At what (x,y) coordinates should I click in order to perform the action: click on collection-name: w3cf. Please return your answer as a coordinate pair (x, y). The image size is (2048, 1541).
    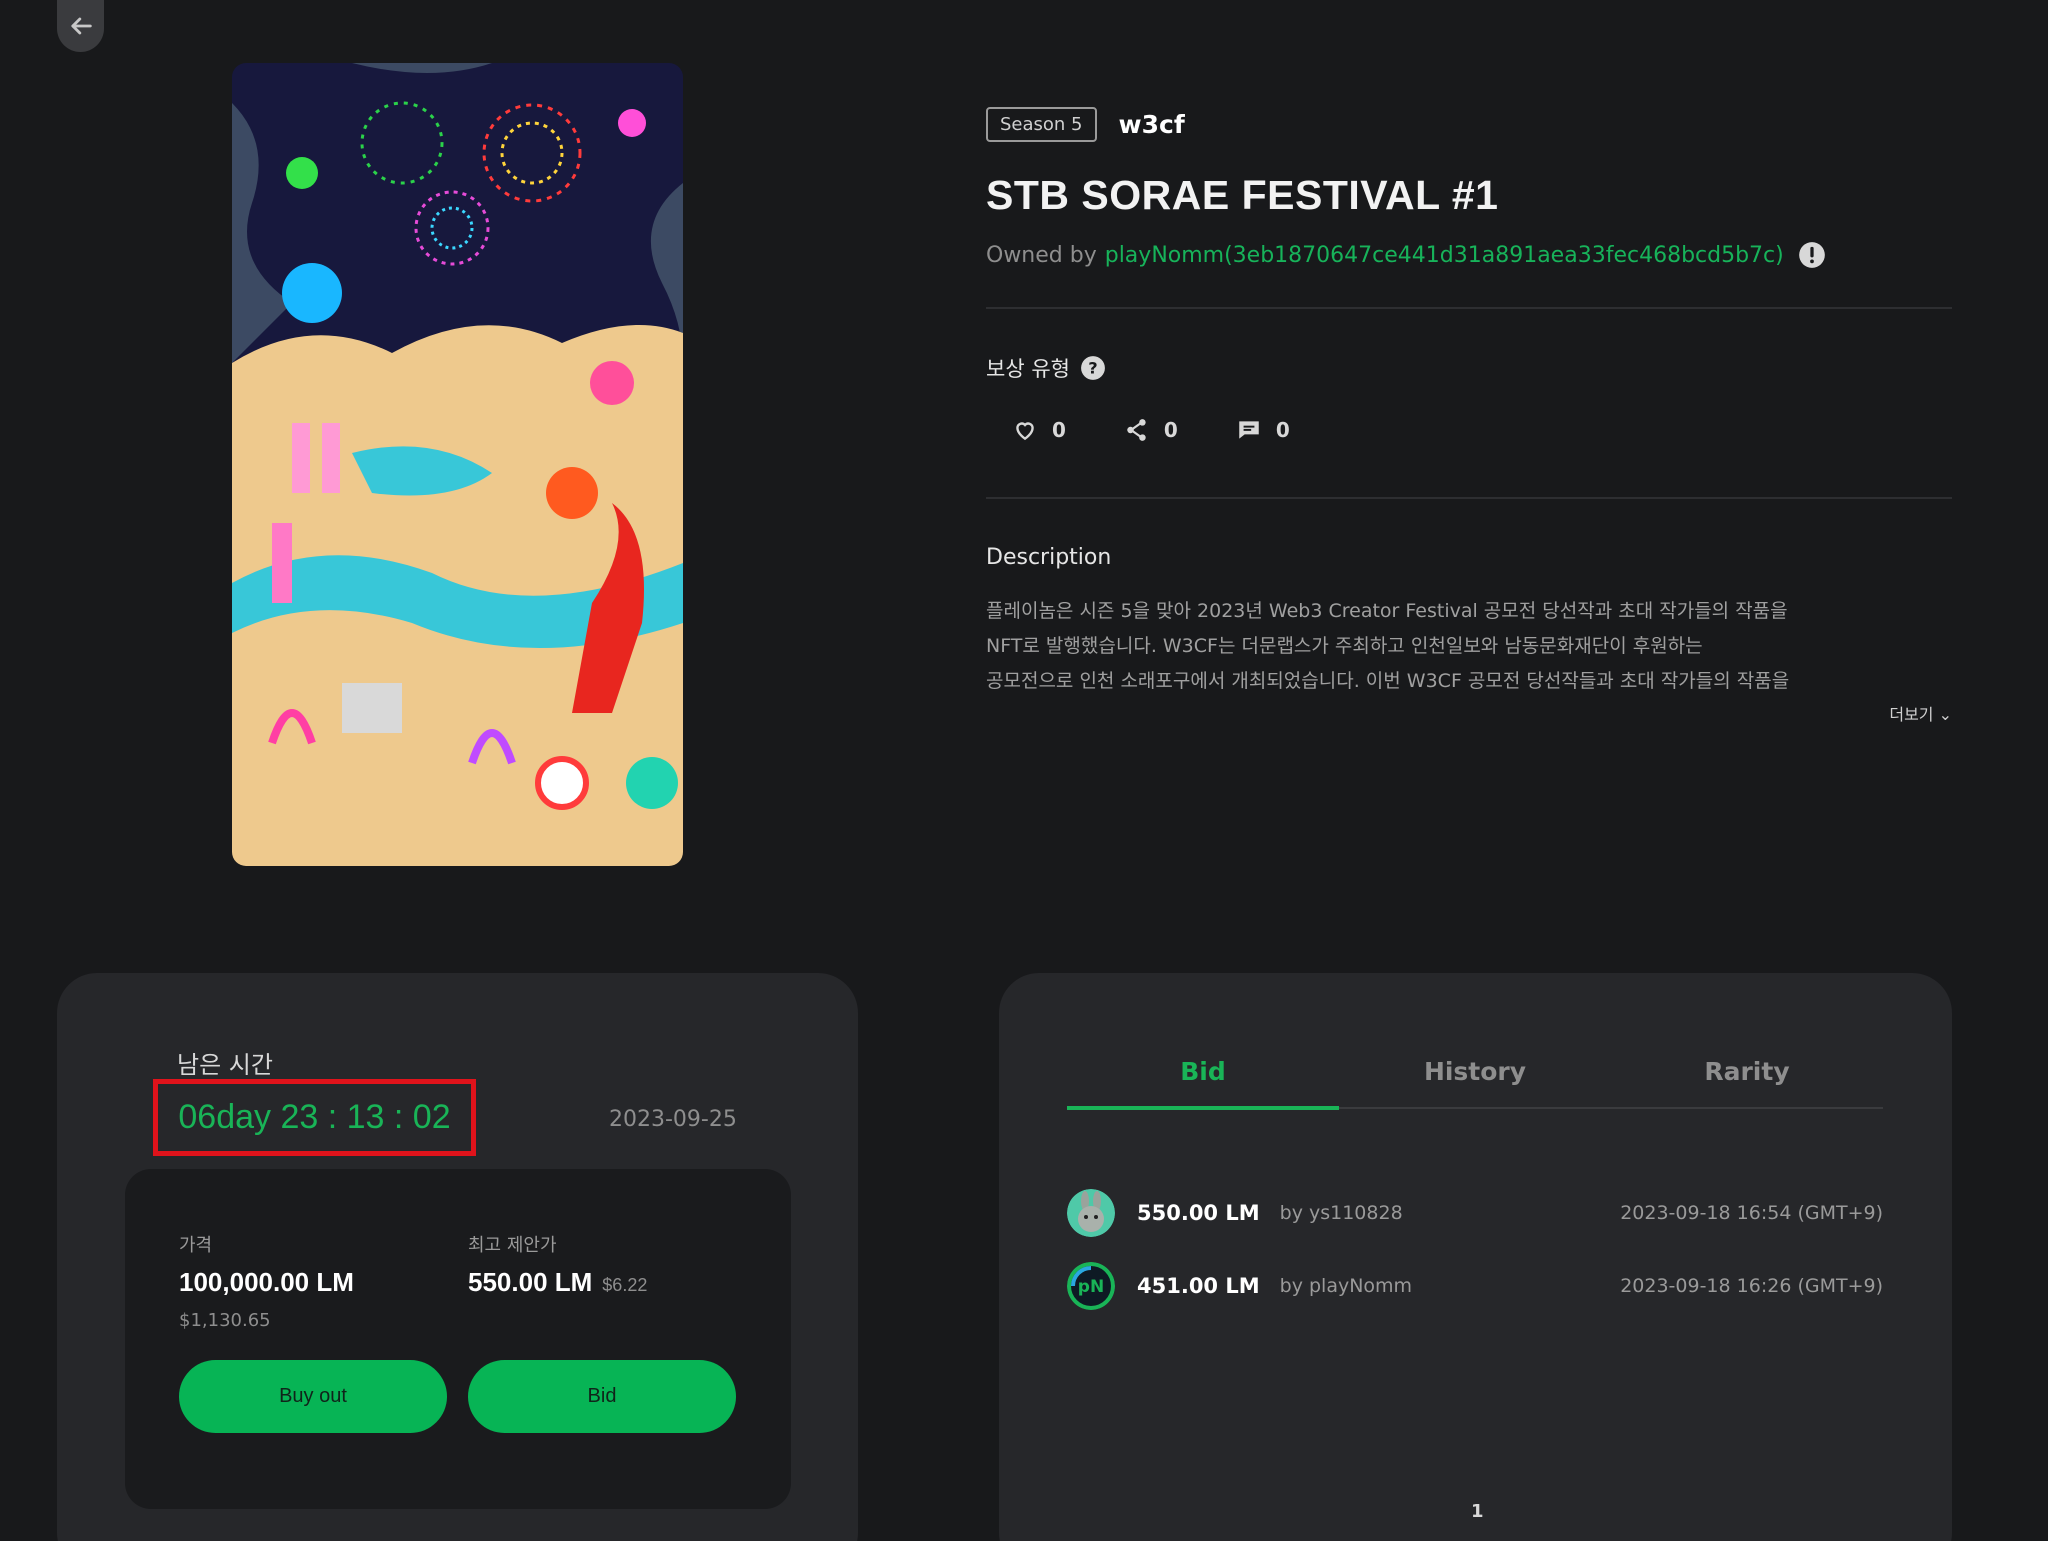
    Looking at the image, I should click on (1152, 124).